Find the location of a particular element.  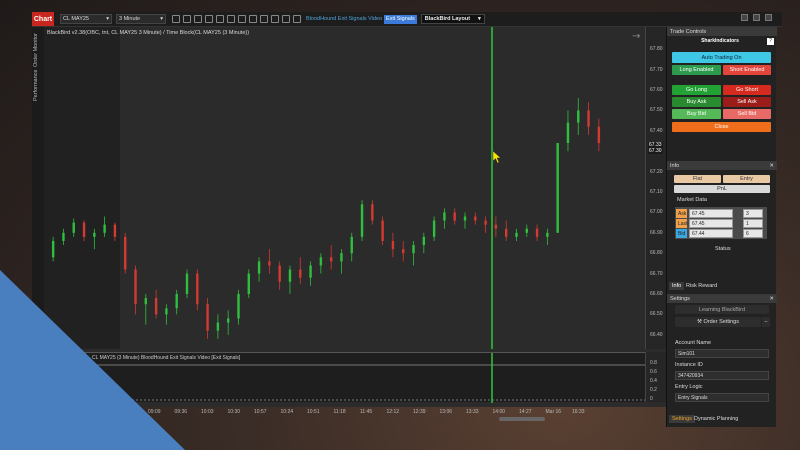

entry-status: Entry is located at coordinates (746, 179).